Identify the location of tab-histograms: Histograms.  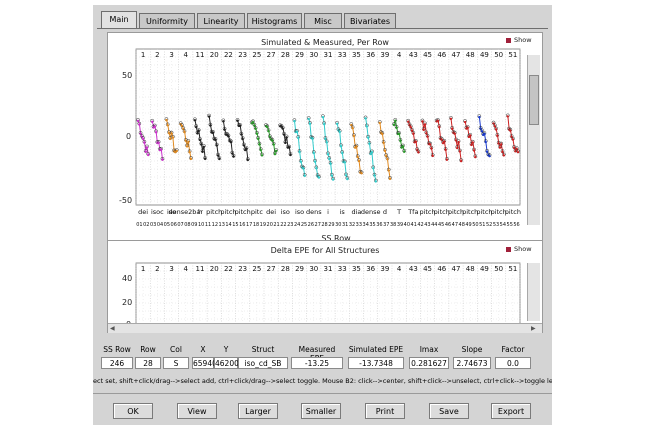
(274, 20).